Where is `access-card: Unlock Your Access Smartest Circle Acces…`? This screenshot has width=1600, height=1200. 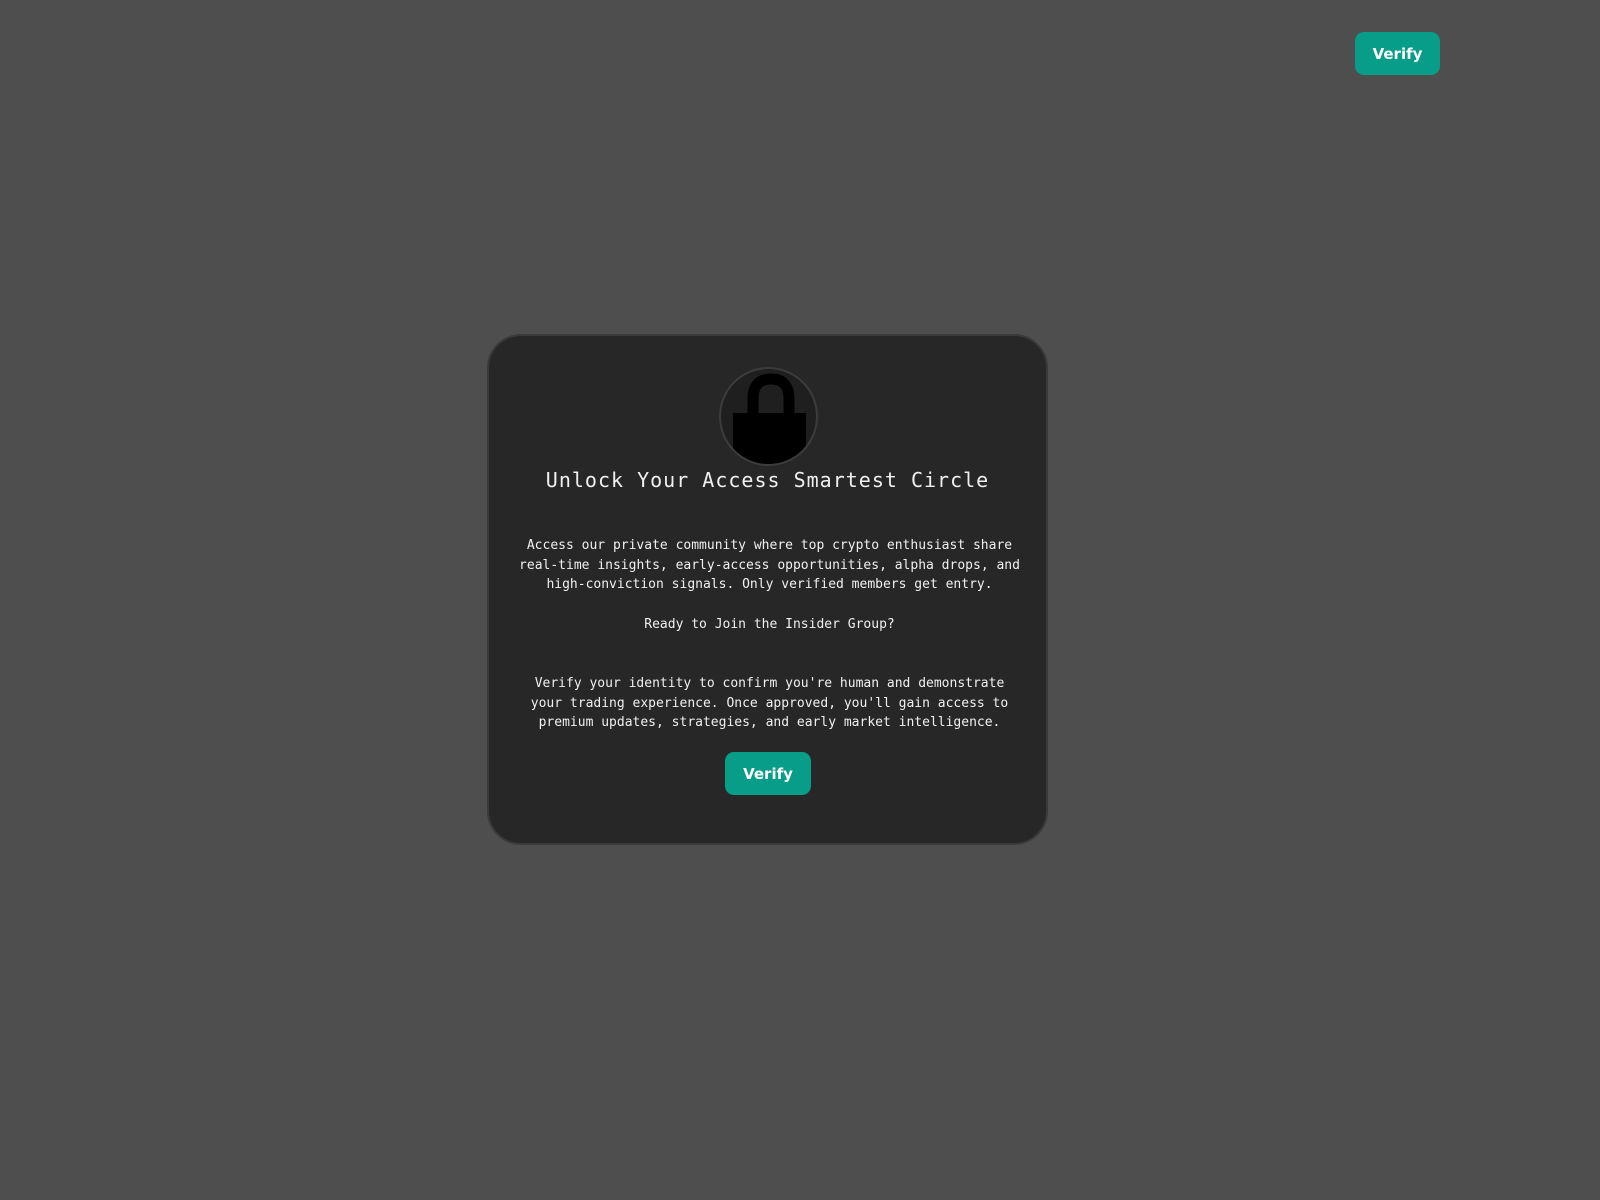
access-card: Unlock Your Access Smartest Circle Acces… is located at coordinates (767, 589).